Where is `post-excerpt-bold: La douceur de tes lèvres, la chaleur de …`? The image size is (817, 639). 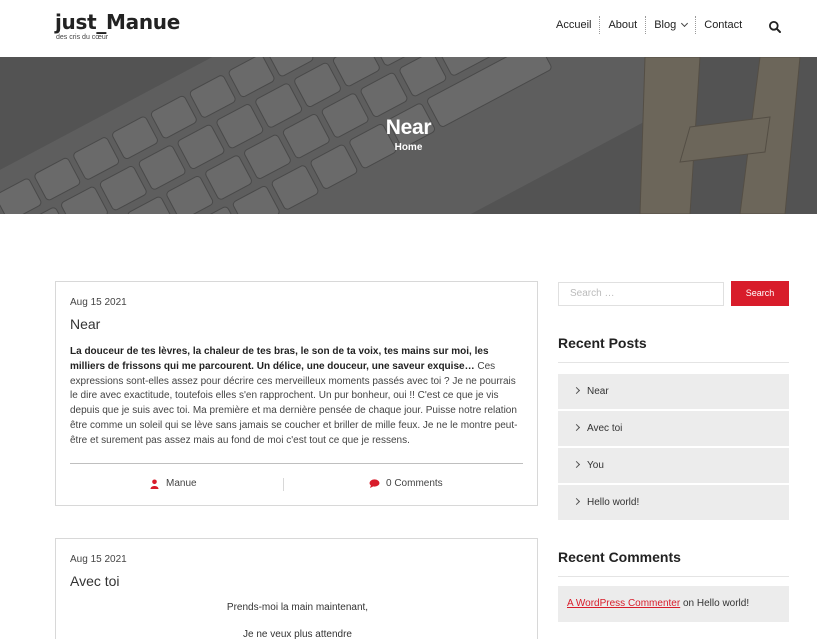
post-excerpt-bold: La douceur de tes lèvres, la chaleur de … is located at coordinates (279, 359).